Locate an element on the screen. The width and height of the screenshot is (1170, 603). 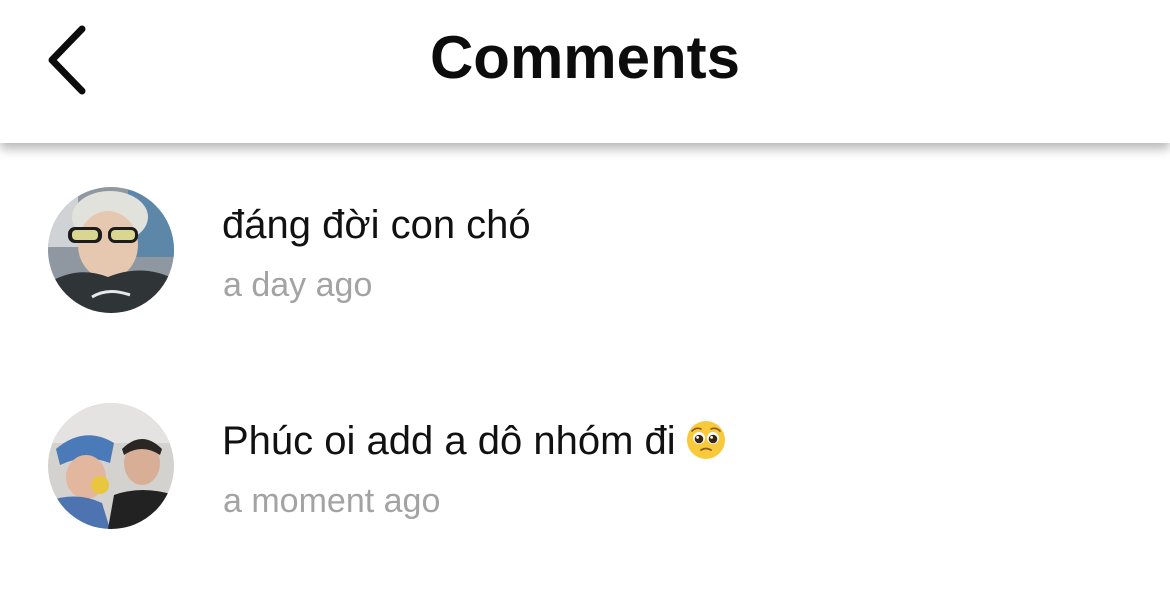
comment-text: đáng đời con chó is located at coordinates (376, 225).